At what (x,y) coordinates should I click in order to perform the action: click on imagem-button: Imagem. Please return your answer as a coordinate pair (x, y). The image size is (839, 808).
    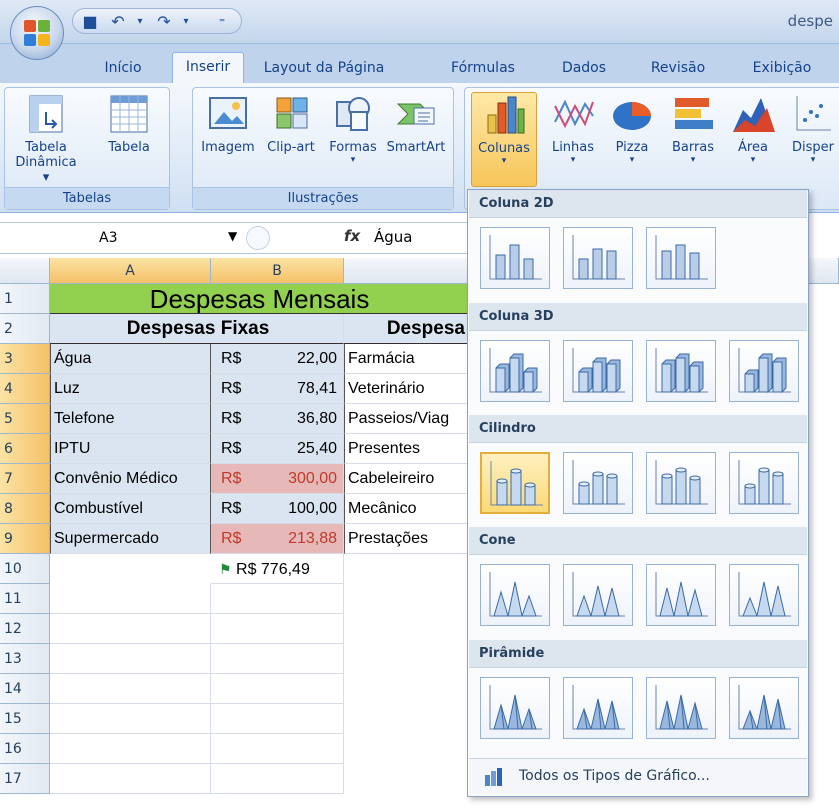
    Looking at the image, I should click on (228, 123).